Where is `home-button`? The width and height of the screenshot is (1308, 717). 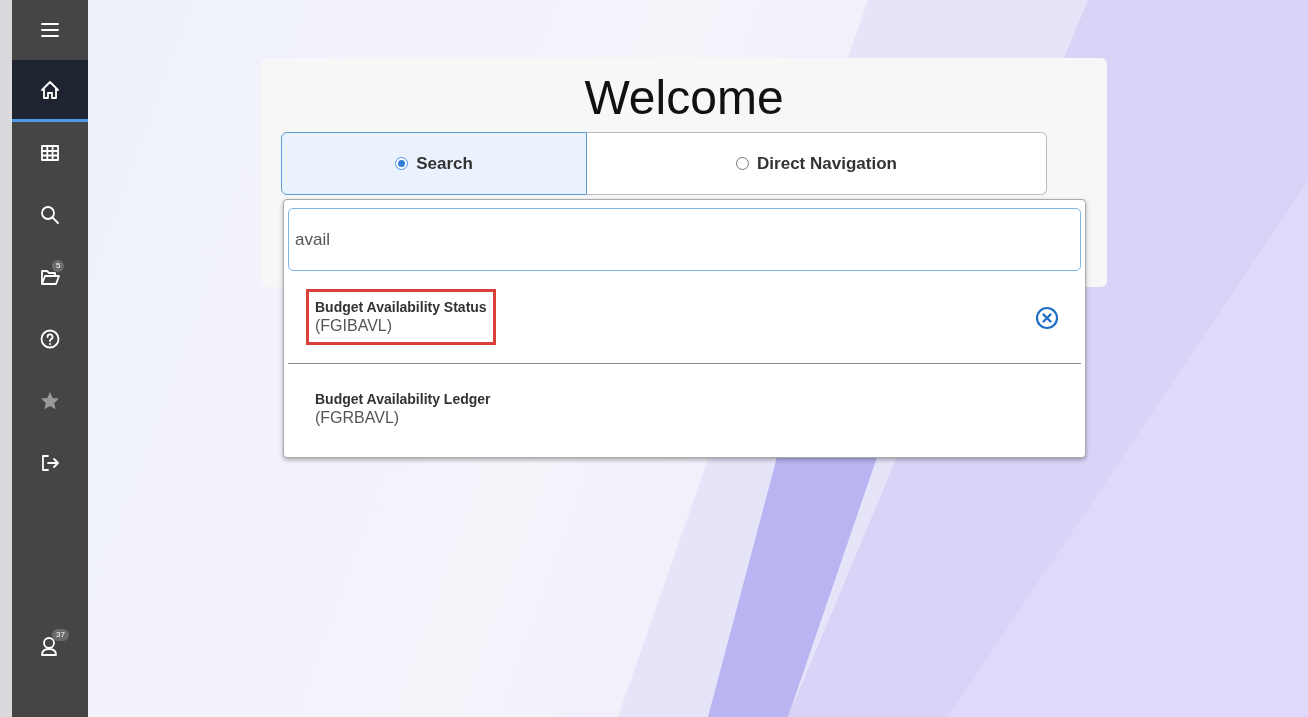
home-button is located at coordinates (50, 91).